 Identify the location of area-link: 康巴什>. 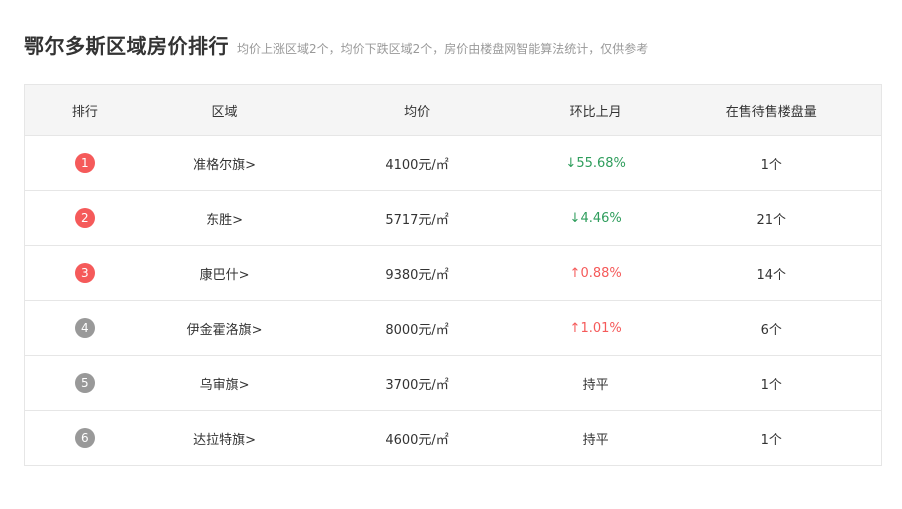
(225, 273).